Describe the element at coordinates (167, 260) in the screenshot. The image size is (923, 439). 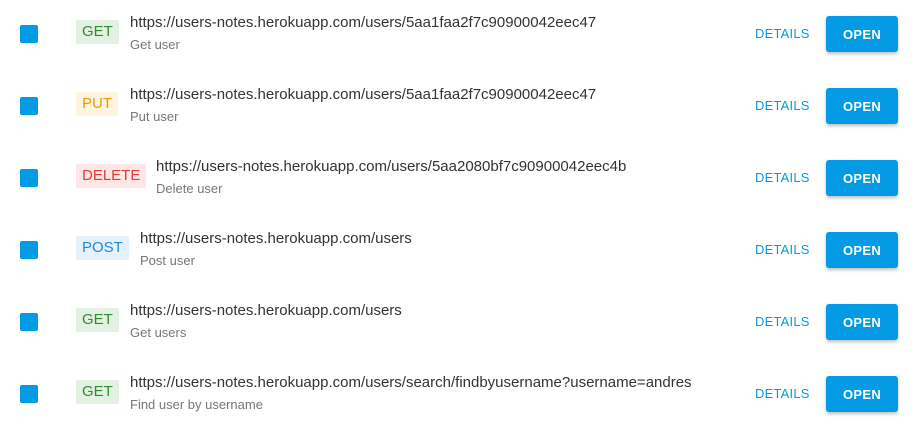
I see `request-description: Post user` at that location.